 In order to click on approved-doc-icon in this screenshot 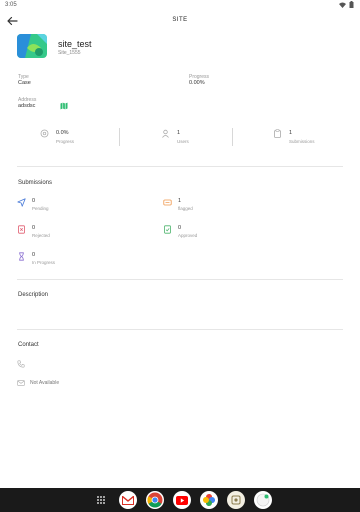, I will do `click(167, 229)`.